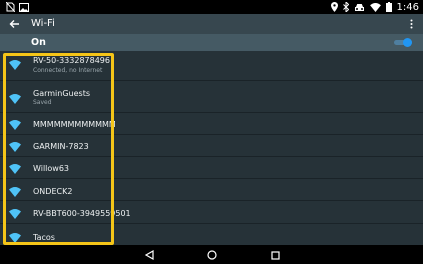 The height and width of the screenshot is (264, 423). I want to click on network-name: Tacos, so click(44, 237).